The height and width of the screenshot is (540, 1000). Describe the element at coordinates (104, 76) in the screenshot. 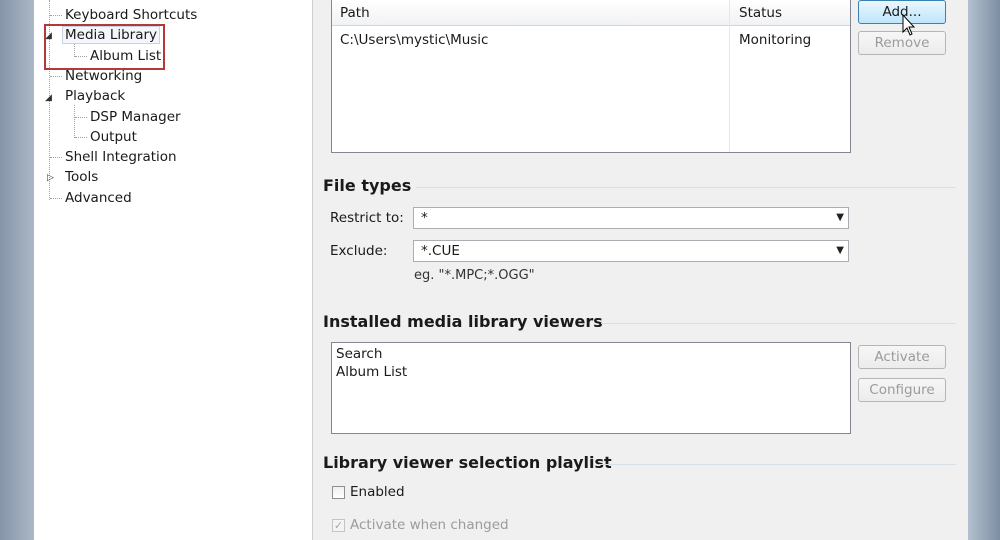

I see `tree-item-label: Networking` at that location.